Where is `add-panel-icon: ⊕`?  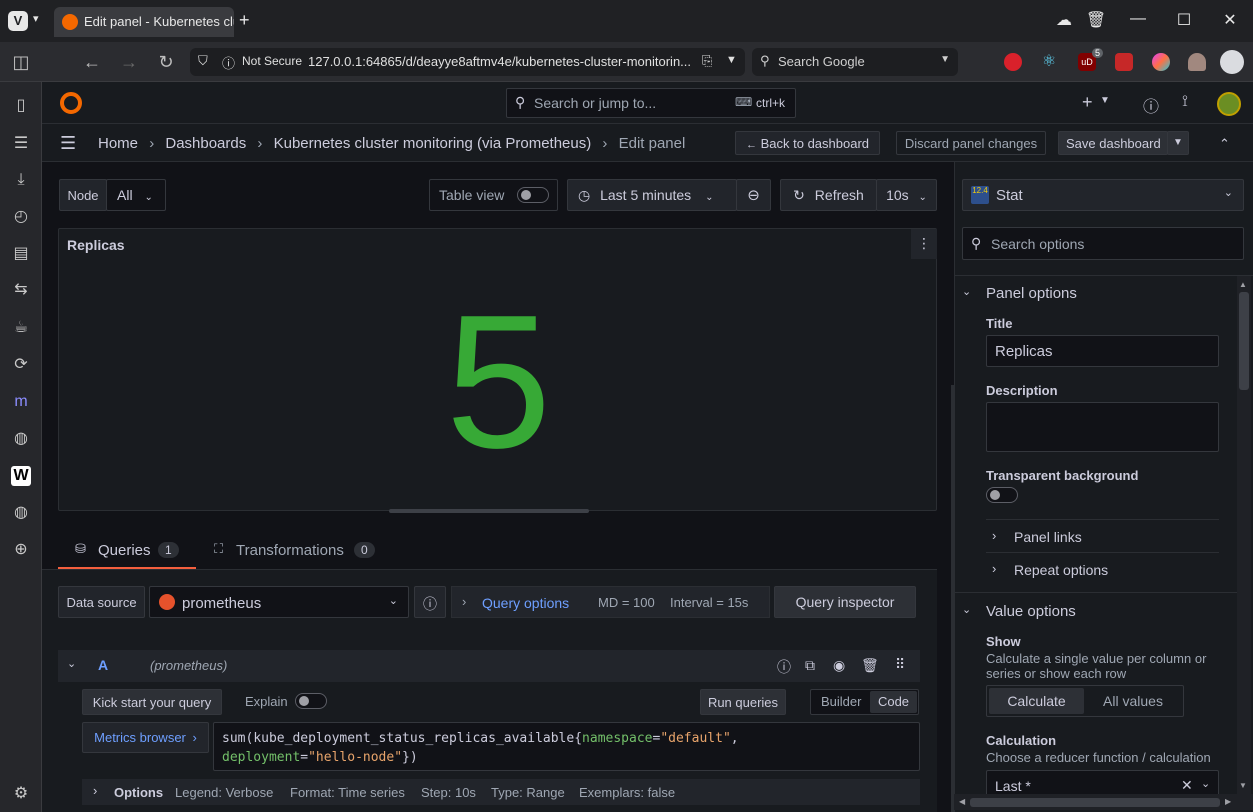 add-panel-icon: ⊕ is located at coordinates (21, 550).